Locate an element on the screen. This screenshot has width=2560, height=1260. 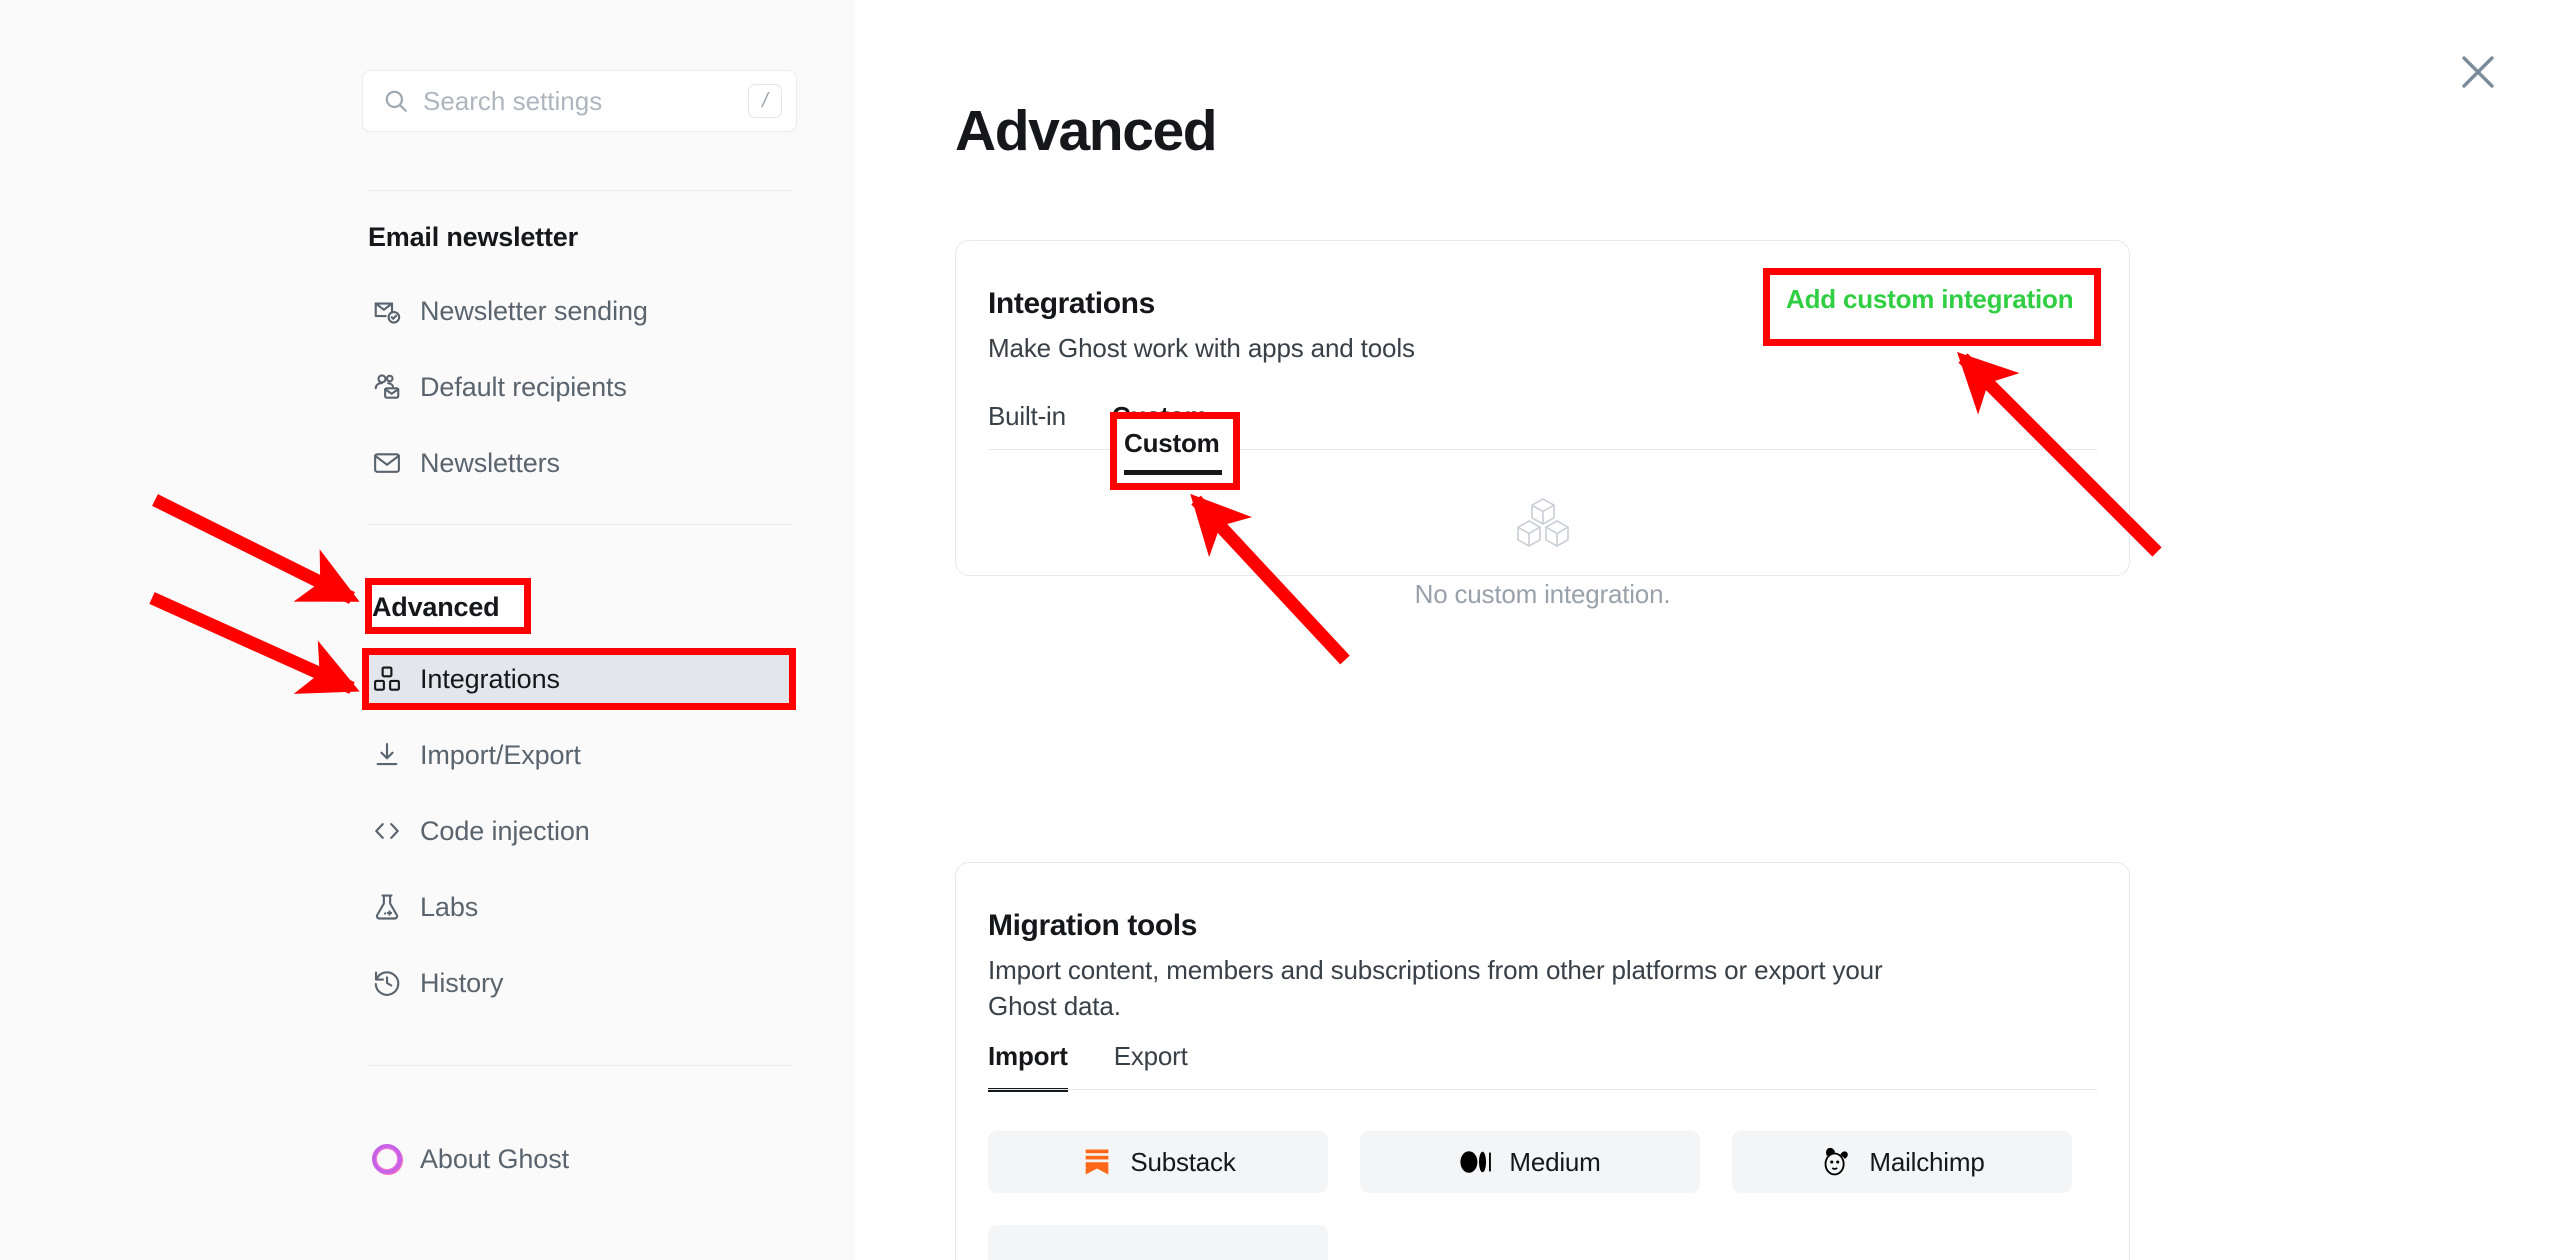
sidebar-item-labs: Labs is located at coordinates (579, 907).